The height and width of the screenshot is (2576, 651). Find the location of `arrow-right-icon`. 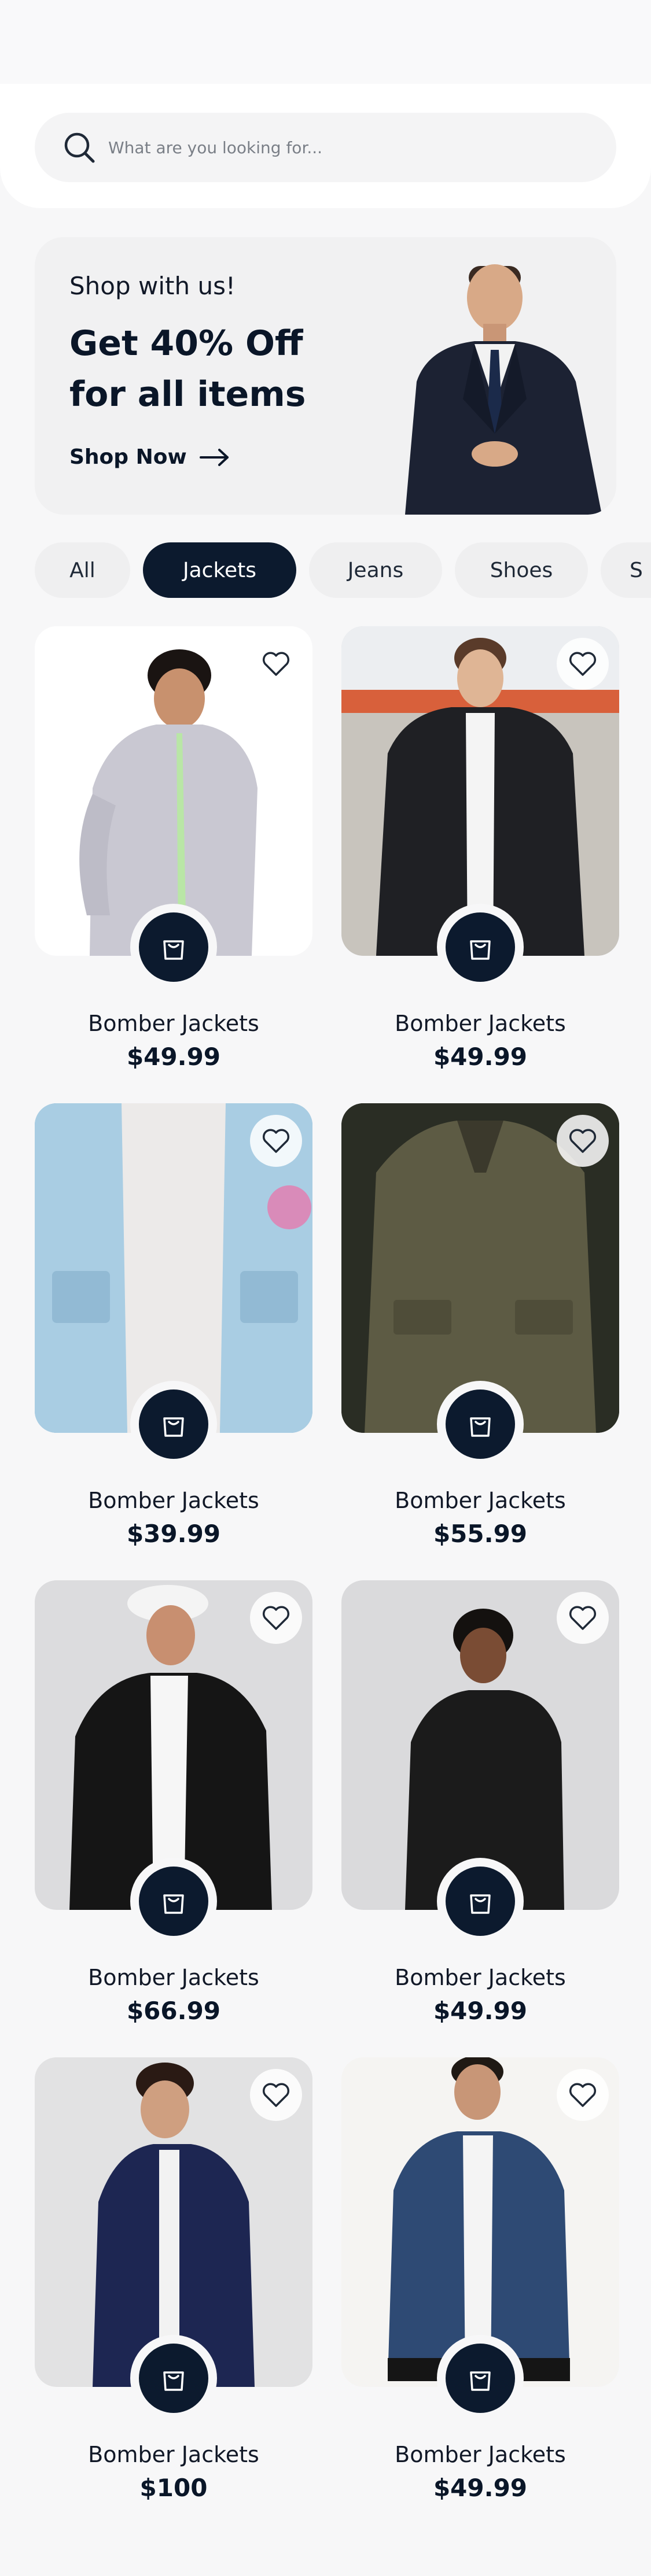

arrow-right-icon is located at coordinates (214, 457).